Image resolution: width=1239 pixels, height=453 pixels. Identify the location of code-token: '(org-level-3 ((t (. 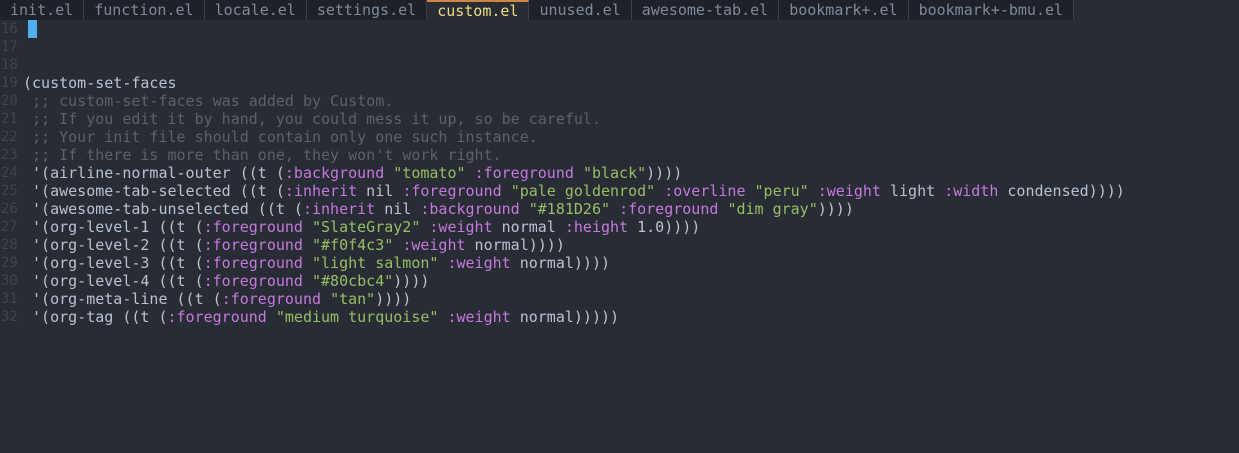
(113, 263).